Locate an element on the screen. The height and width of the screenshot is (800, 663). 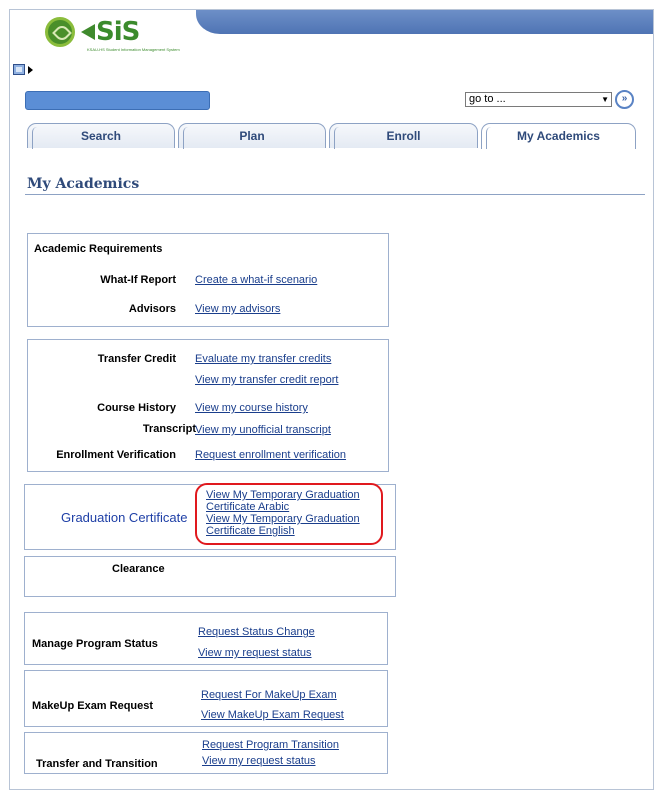
tab-search: Search is located at coordinates (101, 136).